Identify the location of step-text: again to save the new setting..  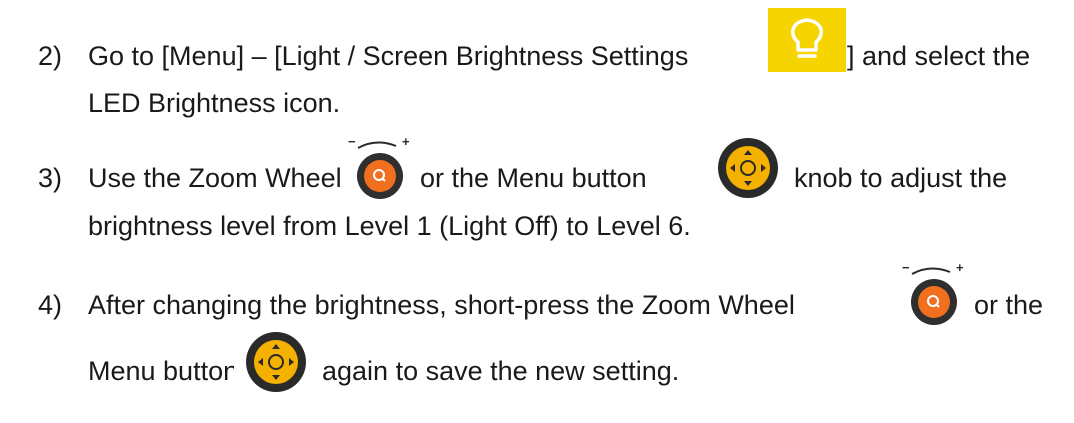
(501, 371).